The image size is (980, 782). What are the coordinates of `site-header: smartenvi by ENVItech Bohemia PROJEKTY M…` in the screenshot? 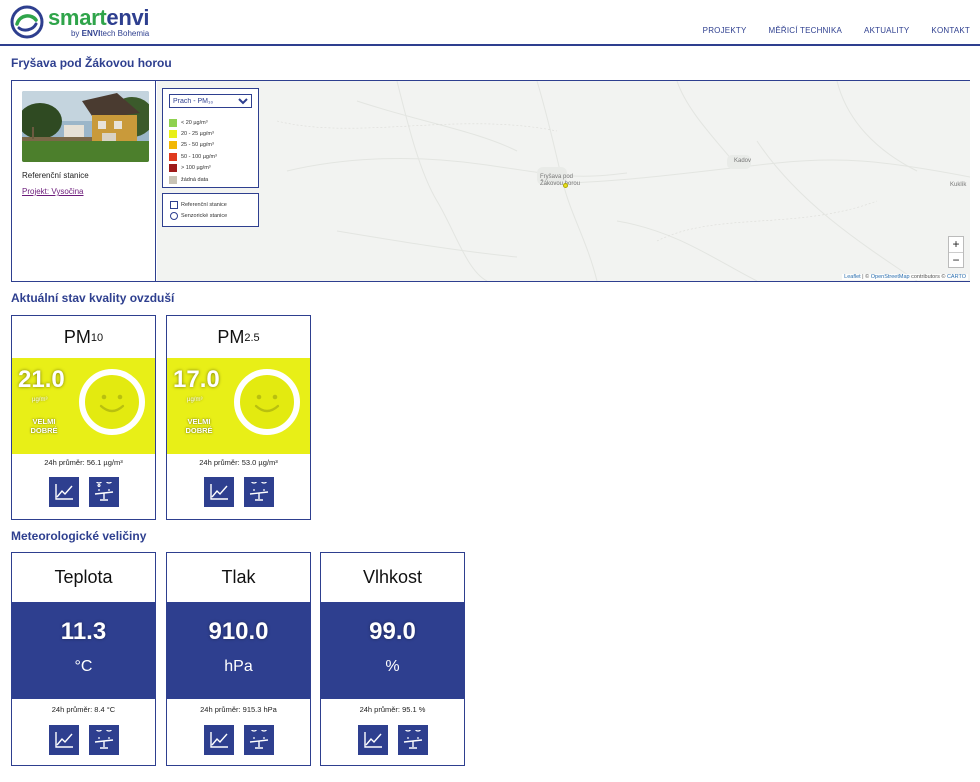 It's located at (490, 23).